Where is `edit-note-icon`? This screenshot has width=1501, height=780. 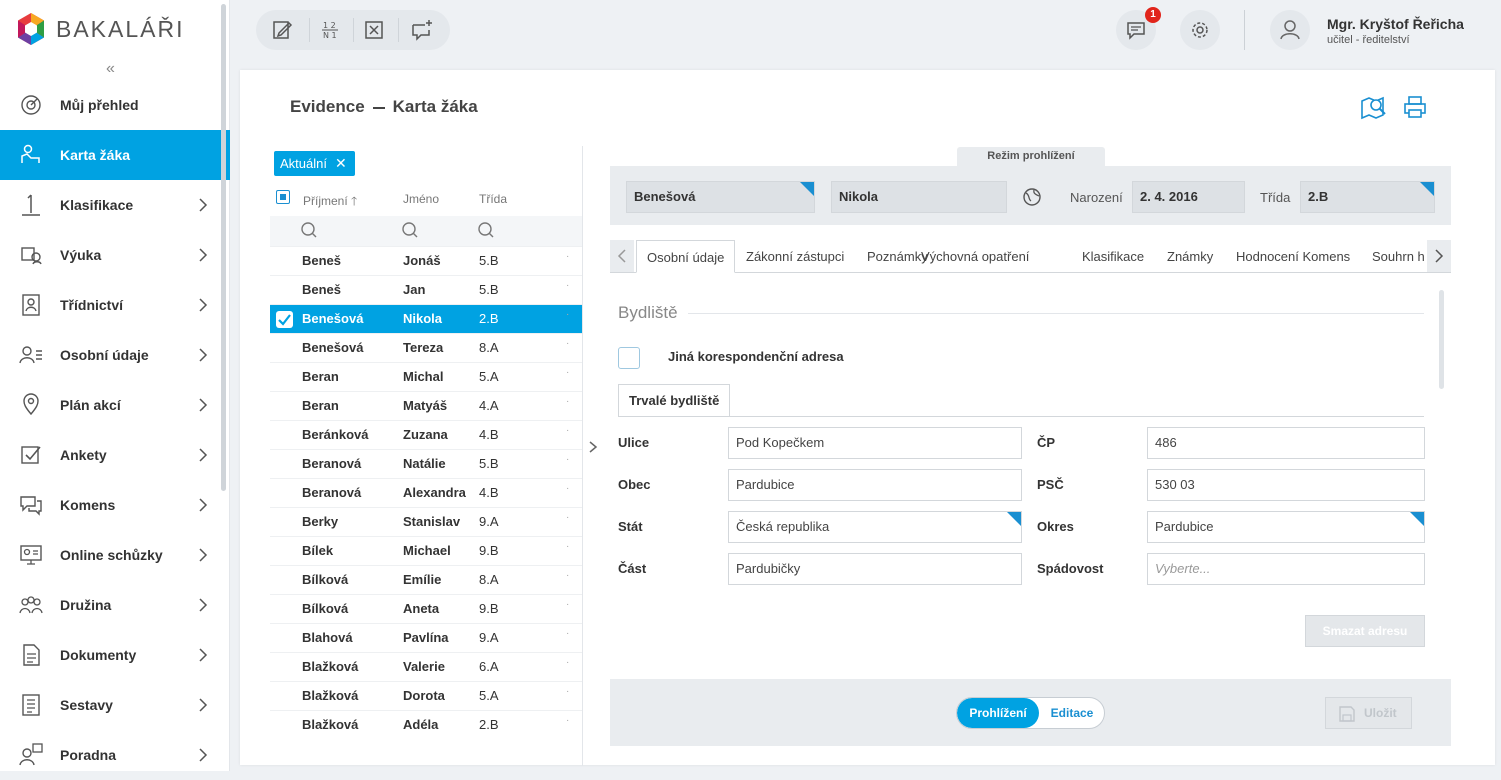
edit-note-icon is located at coordinates (282, 30).